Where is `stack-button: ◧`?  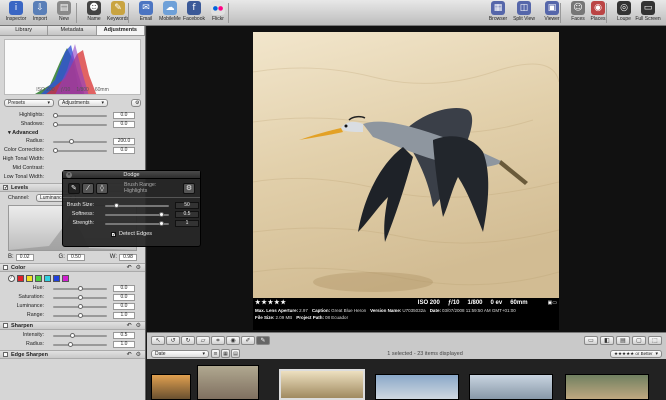
stack-button: ◧ is located at coordinates (607, 340).